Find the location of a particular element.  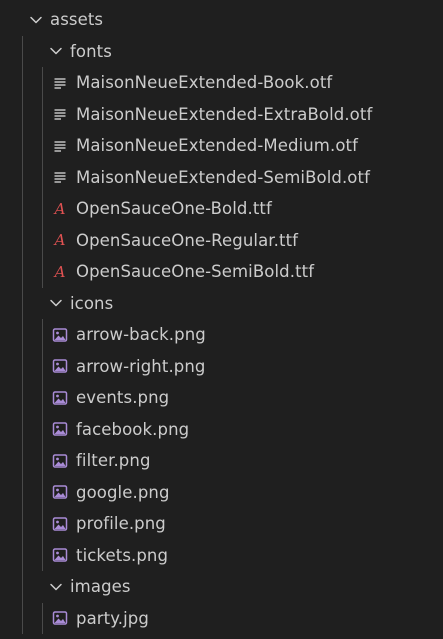

file-row: MaisonNeueExtended-ExtraBold.otf is located at coordinates (221, 114).